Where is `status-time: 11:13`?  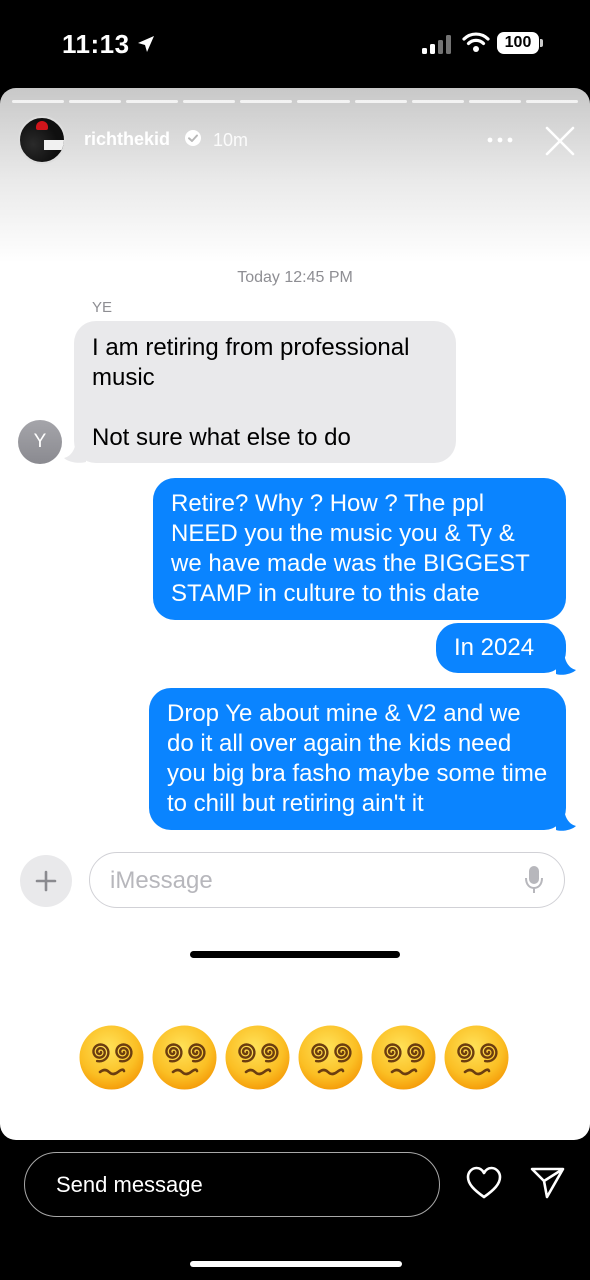
status-time: 11:13 is located at coordinates (109, 45).